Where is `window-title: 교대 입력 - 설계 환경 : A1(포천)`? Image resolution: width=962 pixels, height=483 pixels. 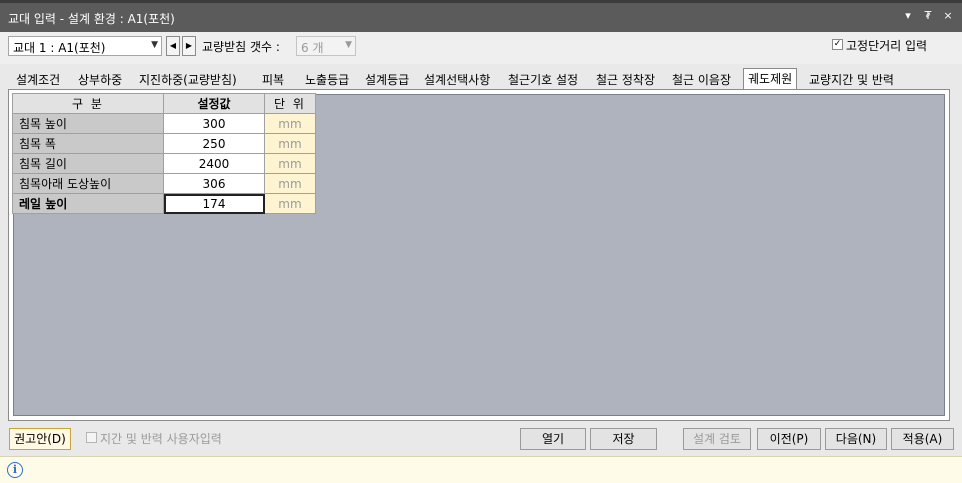 window-title: 교대 입력 - 설계 환경 : A1(포천) is located at coordinates (91, 19).